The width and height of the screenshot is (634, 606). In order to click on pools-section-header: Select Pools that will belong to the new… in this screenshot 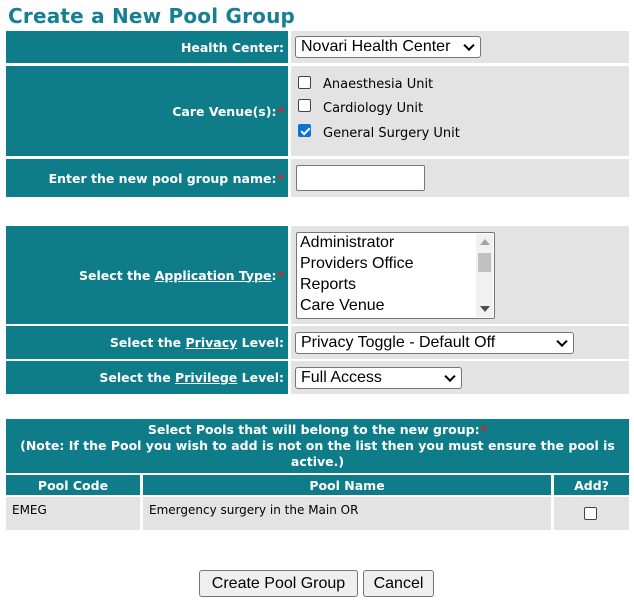, I will do `click(317, 446)`.